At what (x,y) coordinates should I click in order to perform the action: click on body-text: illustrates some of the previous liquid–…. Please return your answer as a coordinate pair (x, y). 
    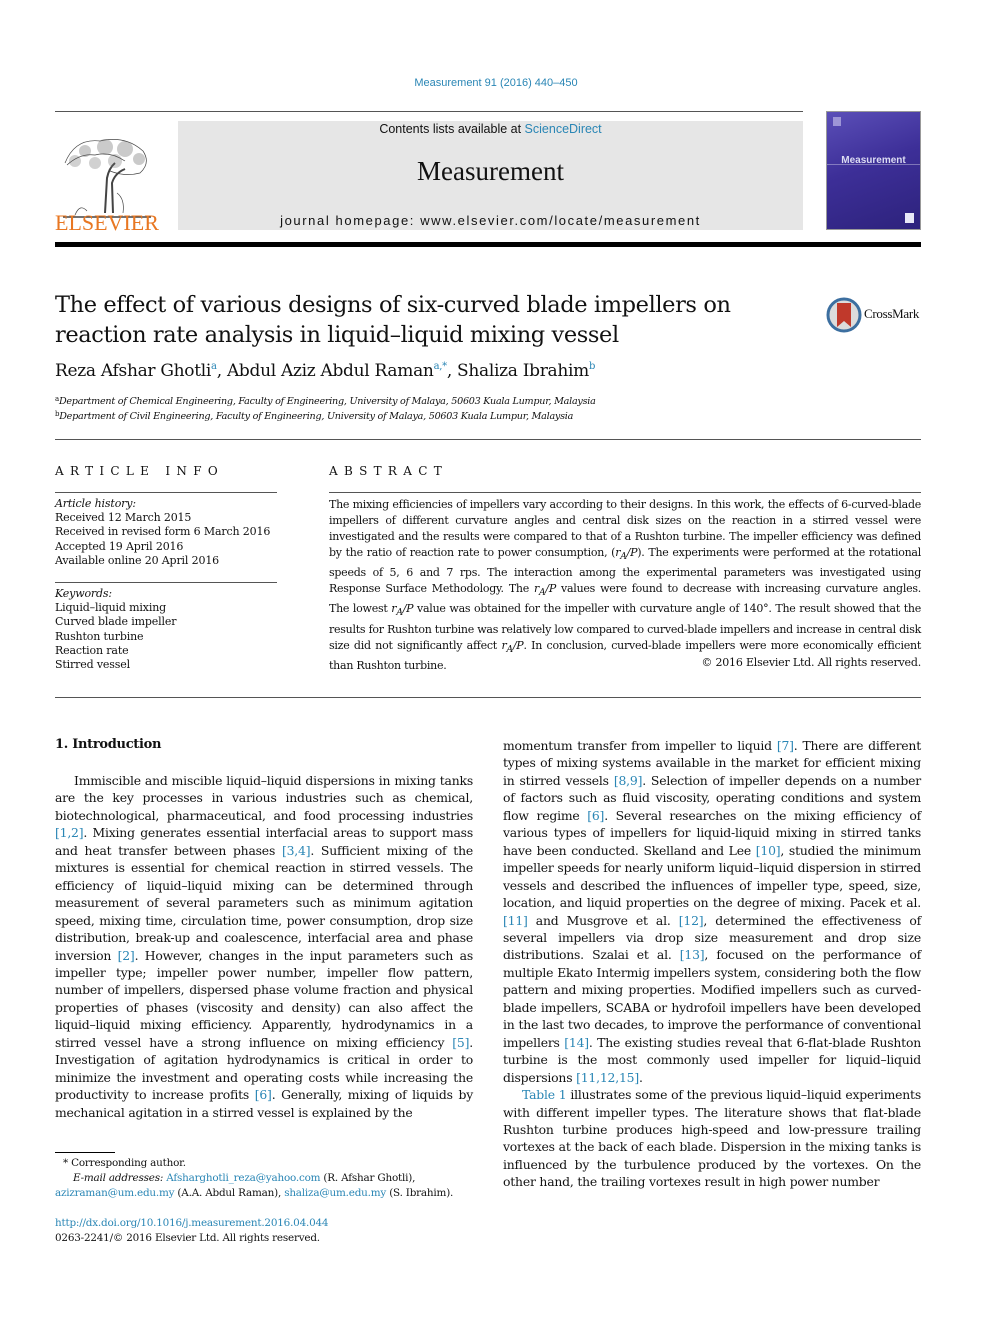
    Looking at the image, I should click on (712, 1138).